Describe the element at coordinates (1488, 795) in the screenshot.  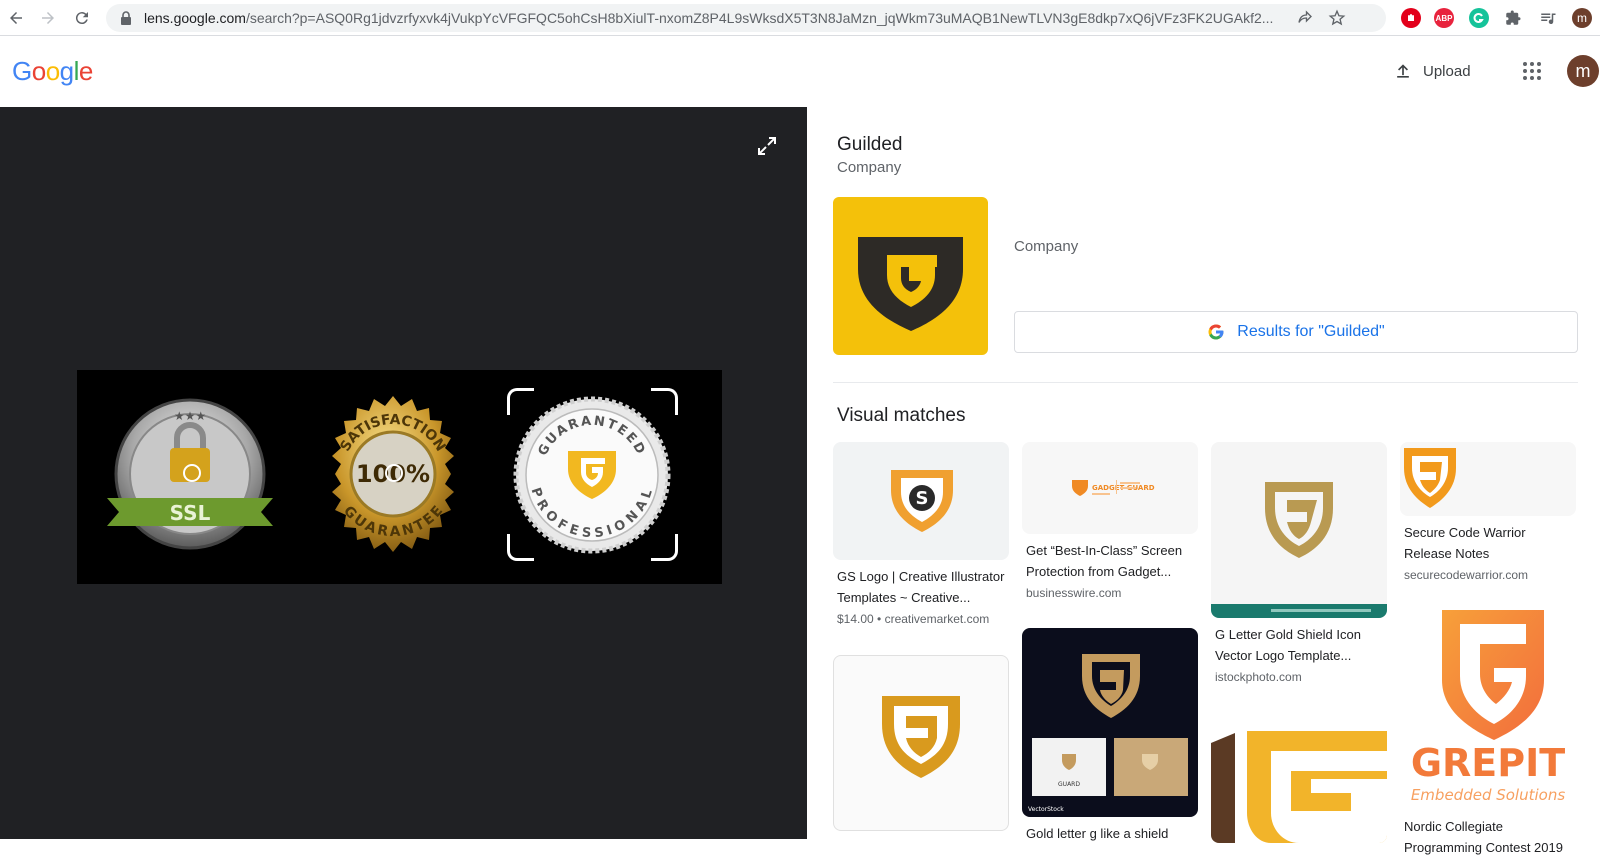
I see `svg-text: Embedded Solutions` at that location.